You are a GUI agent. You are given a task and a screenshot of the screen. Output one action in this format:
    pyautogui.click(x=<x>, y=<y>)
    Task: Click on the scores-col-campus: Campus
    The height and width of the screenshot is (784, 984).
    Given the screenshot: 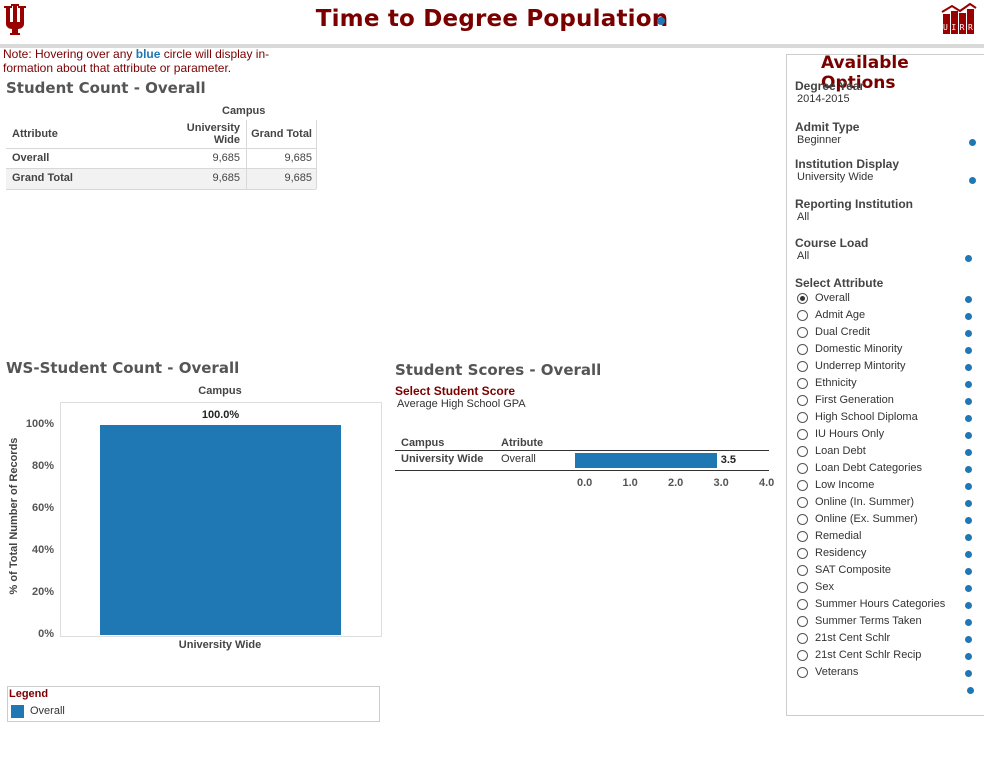 What is the action you would take?
    pyautogui.click(x=423, y=443)
    